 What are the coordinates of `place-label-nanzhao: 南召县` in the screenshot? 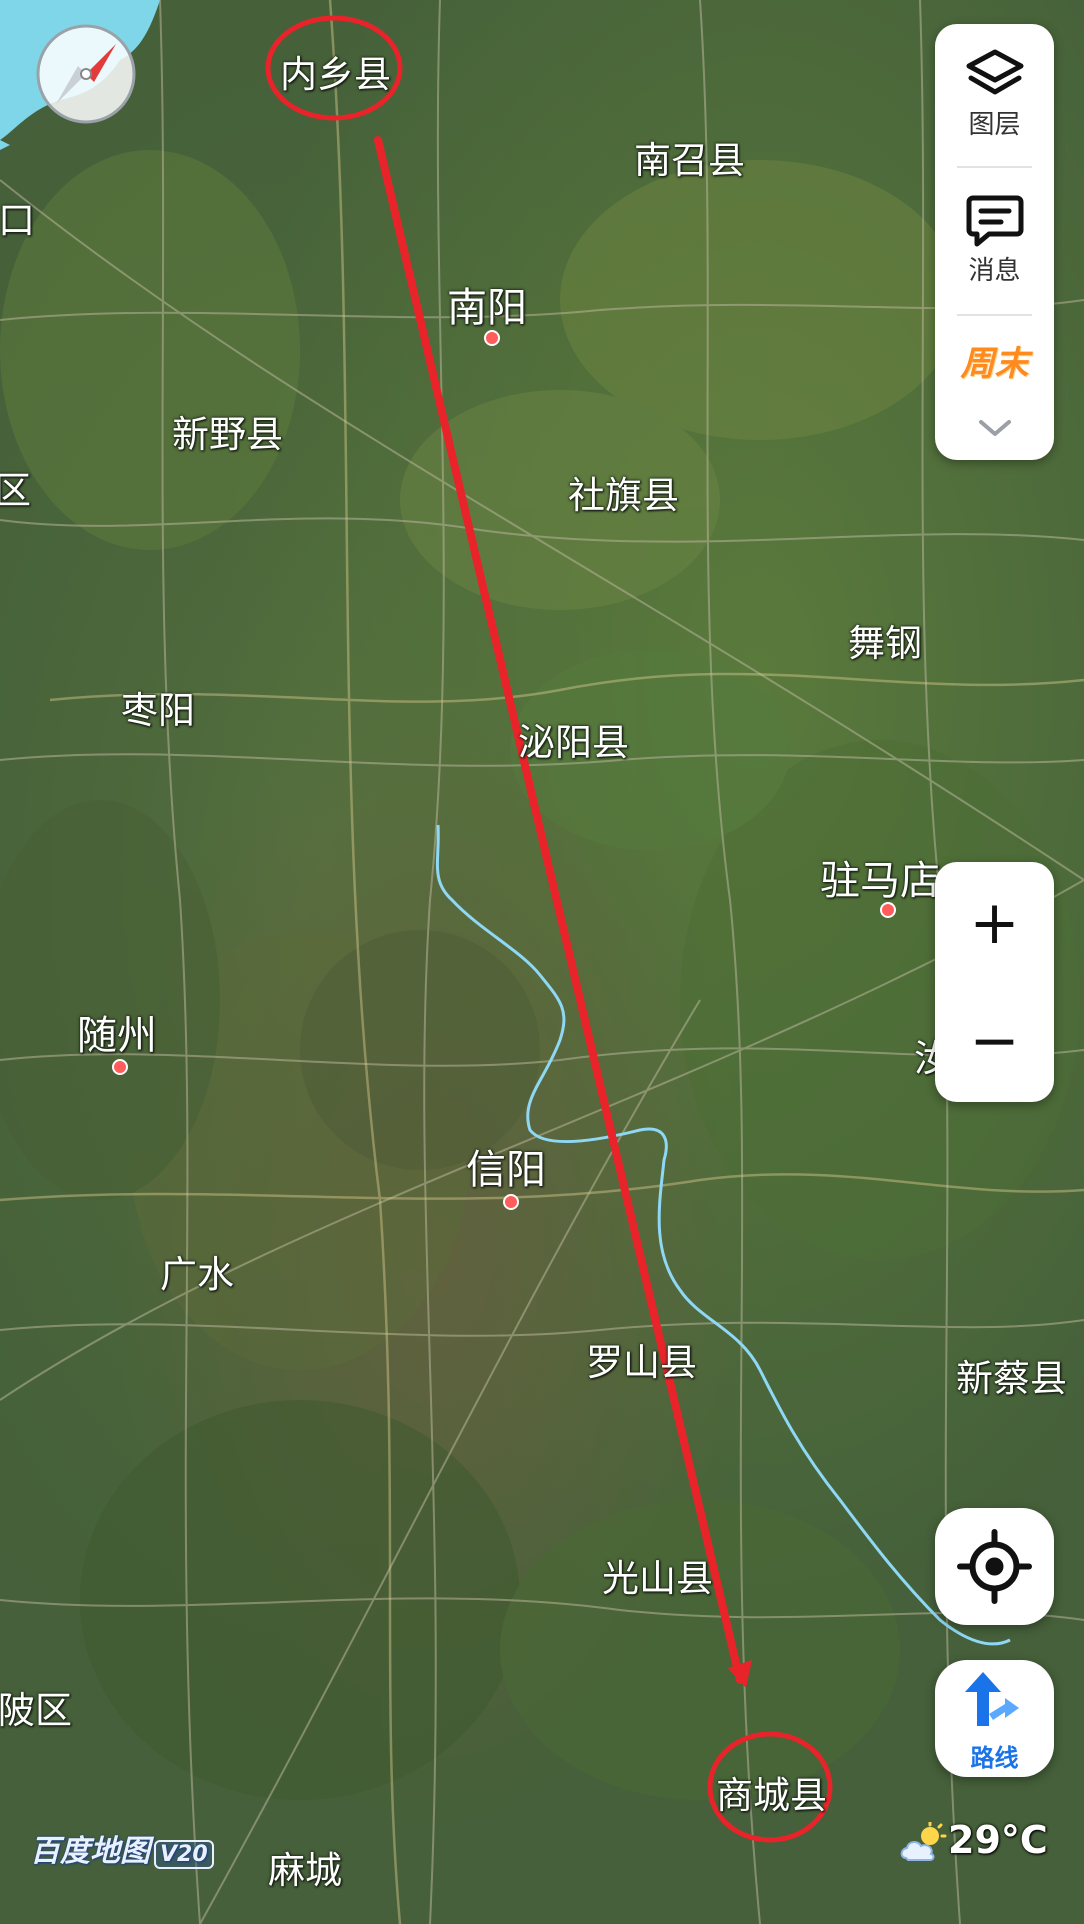 It's located at (689, 157).